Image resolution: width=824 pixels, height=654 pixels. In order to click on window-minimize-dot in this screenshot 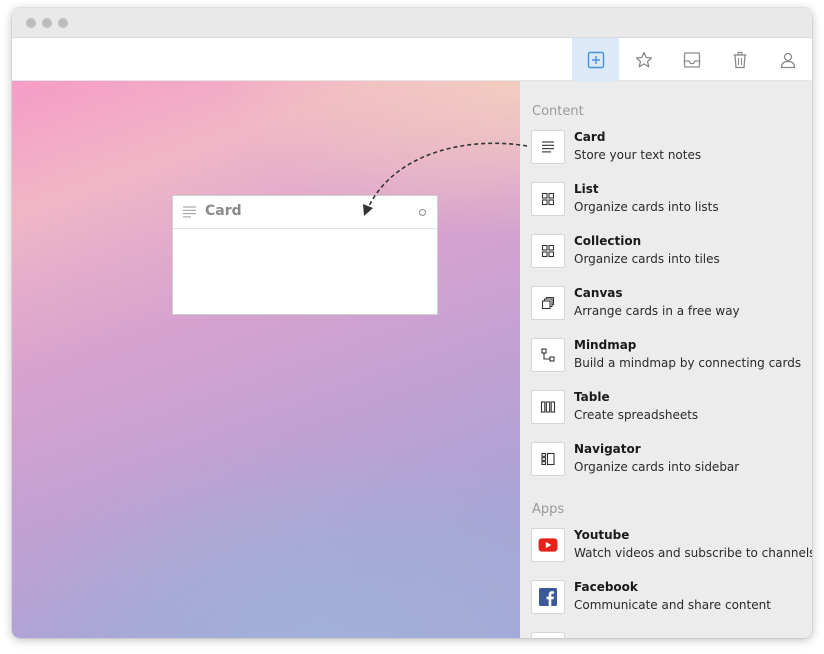, I will do `click(47, 23)`.